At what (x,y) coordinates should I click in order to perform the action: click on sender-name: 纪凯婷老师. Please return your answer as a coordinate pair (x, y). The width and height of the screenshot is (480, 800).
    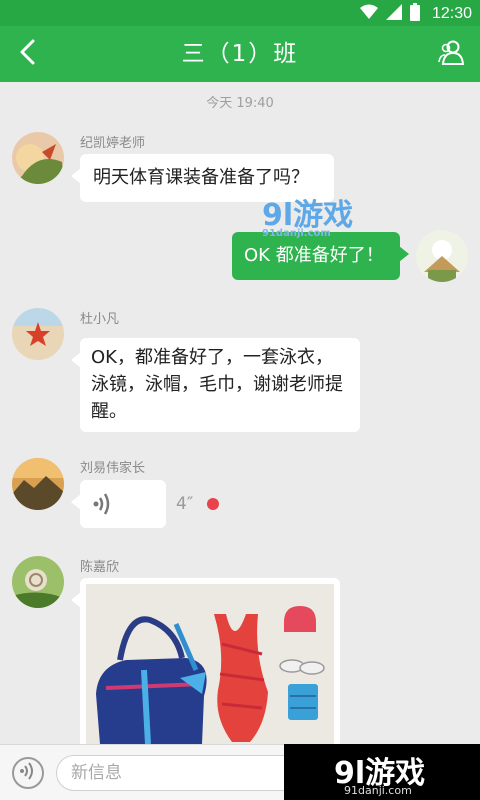
    Looking at the image, I should click on (113, 143).